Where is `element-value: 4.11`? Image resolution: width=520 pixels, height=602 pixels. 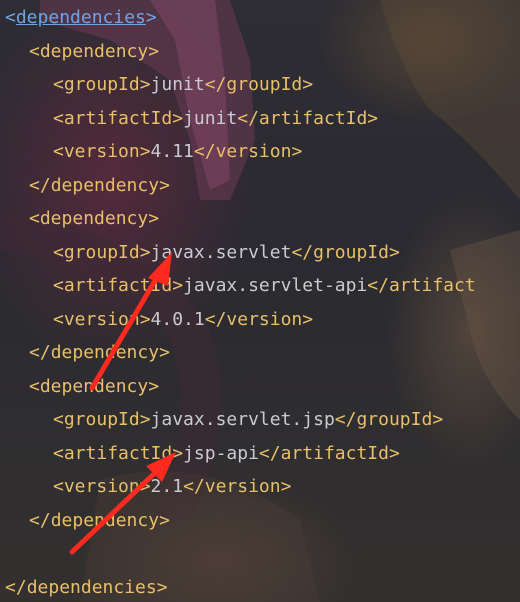
element-value: 4.11 is located at coordinates (172, 151).